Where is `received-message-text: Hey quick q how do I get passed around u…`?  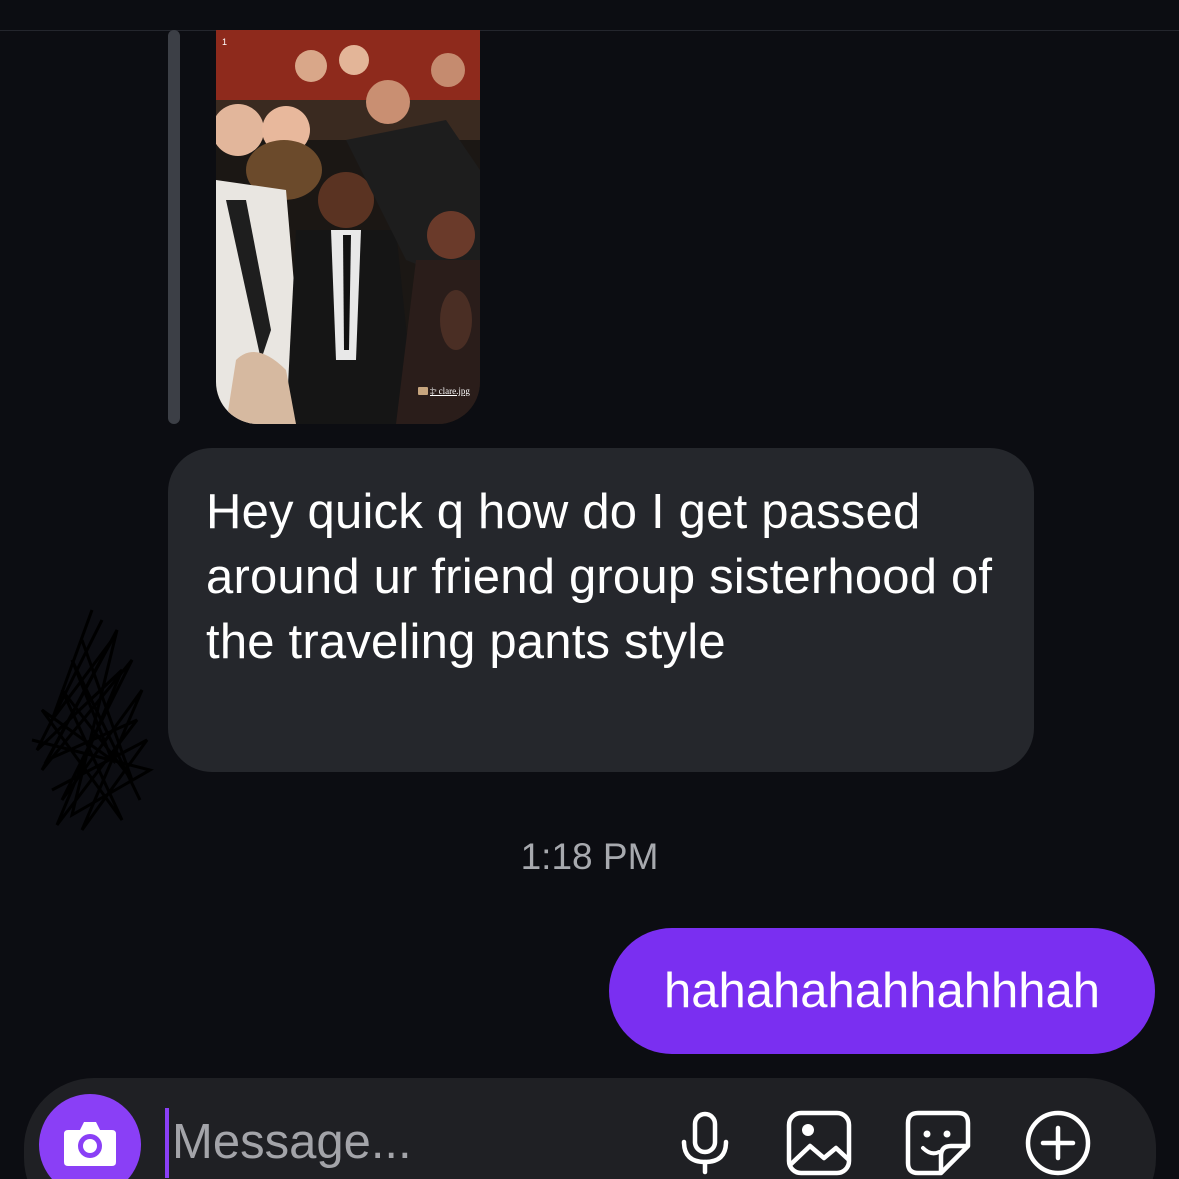
received-message-text: Hey quick q how do I get passed around u… is located at coordinates (599, 577).